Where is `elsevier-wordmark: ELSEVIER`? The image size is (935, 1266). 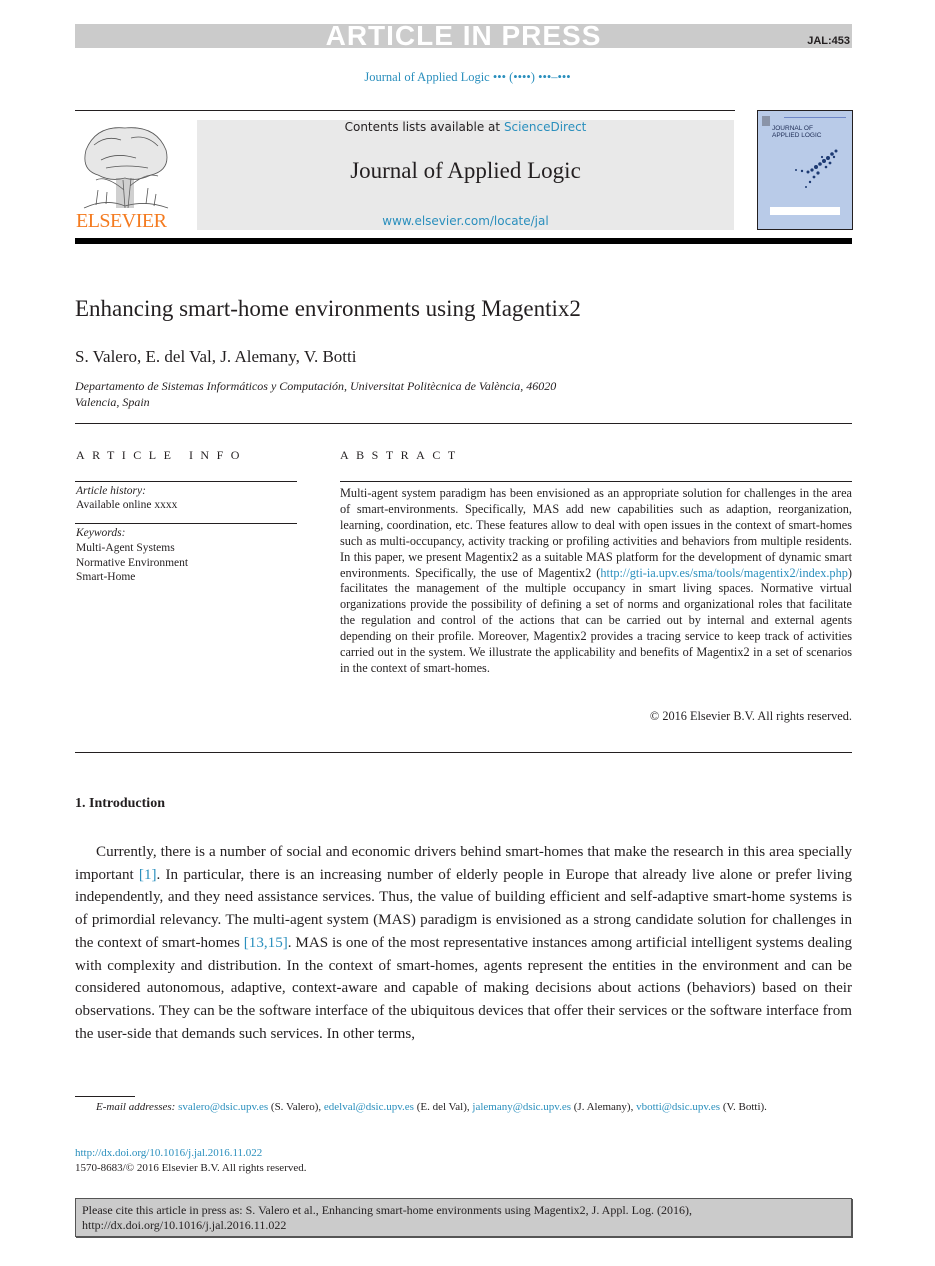 elsevier-wordmark: ELSEVIER is located at coordinates (121, 221).